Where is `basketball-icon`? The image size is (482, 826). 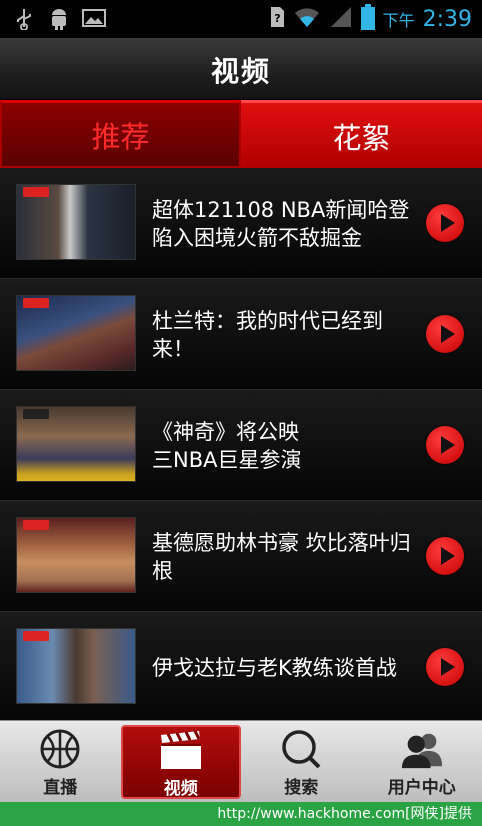 basketball-icon is located at coordinates (60, 749).